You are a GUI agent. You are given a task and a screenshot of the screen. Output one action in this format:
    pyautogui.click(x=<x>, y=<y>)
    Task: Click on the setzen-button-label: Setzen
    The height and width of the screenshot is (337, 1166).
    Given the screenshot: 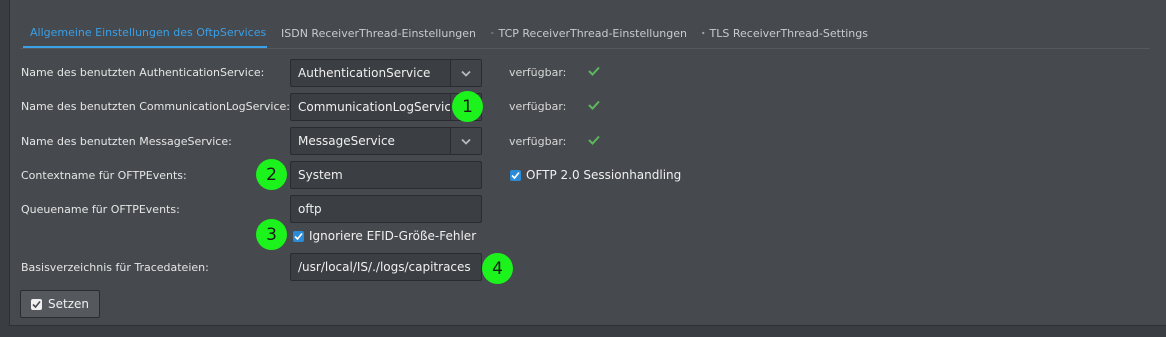 What is the action you would take?
    pyautogui.click(x=68, y=304)
    